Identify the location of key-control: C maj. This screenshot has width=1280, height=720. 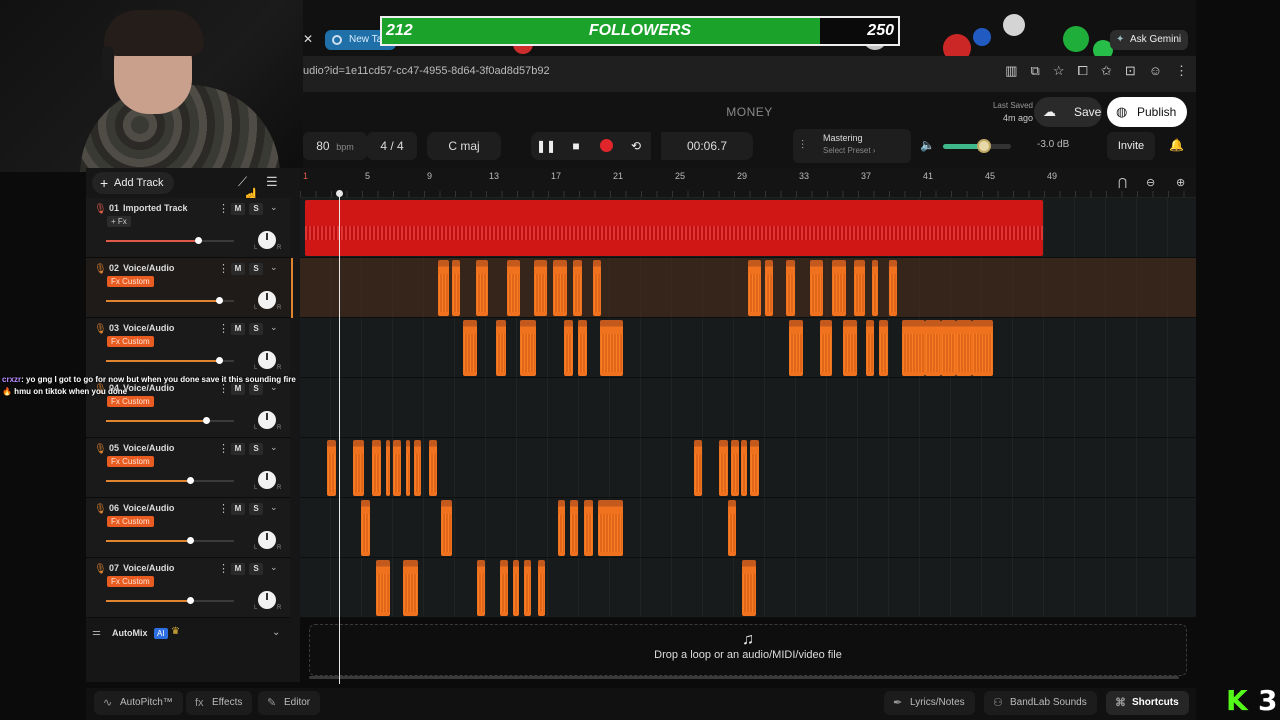
(464, 146).